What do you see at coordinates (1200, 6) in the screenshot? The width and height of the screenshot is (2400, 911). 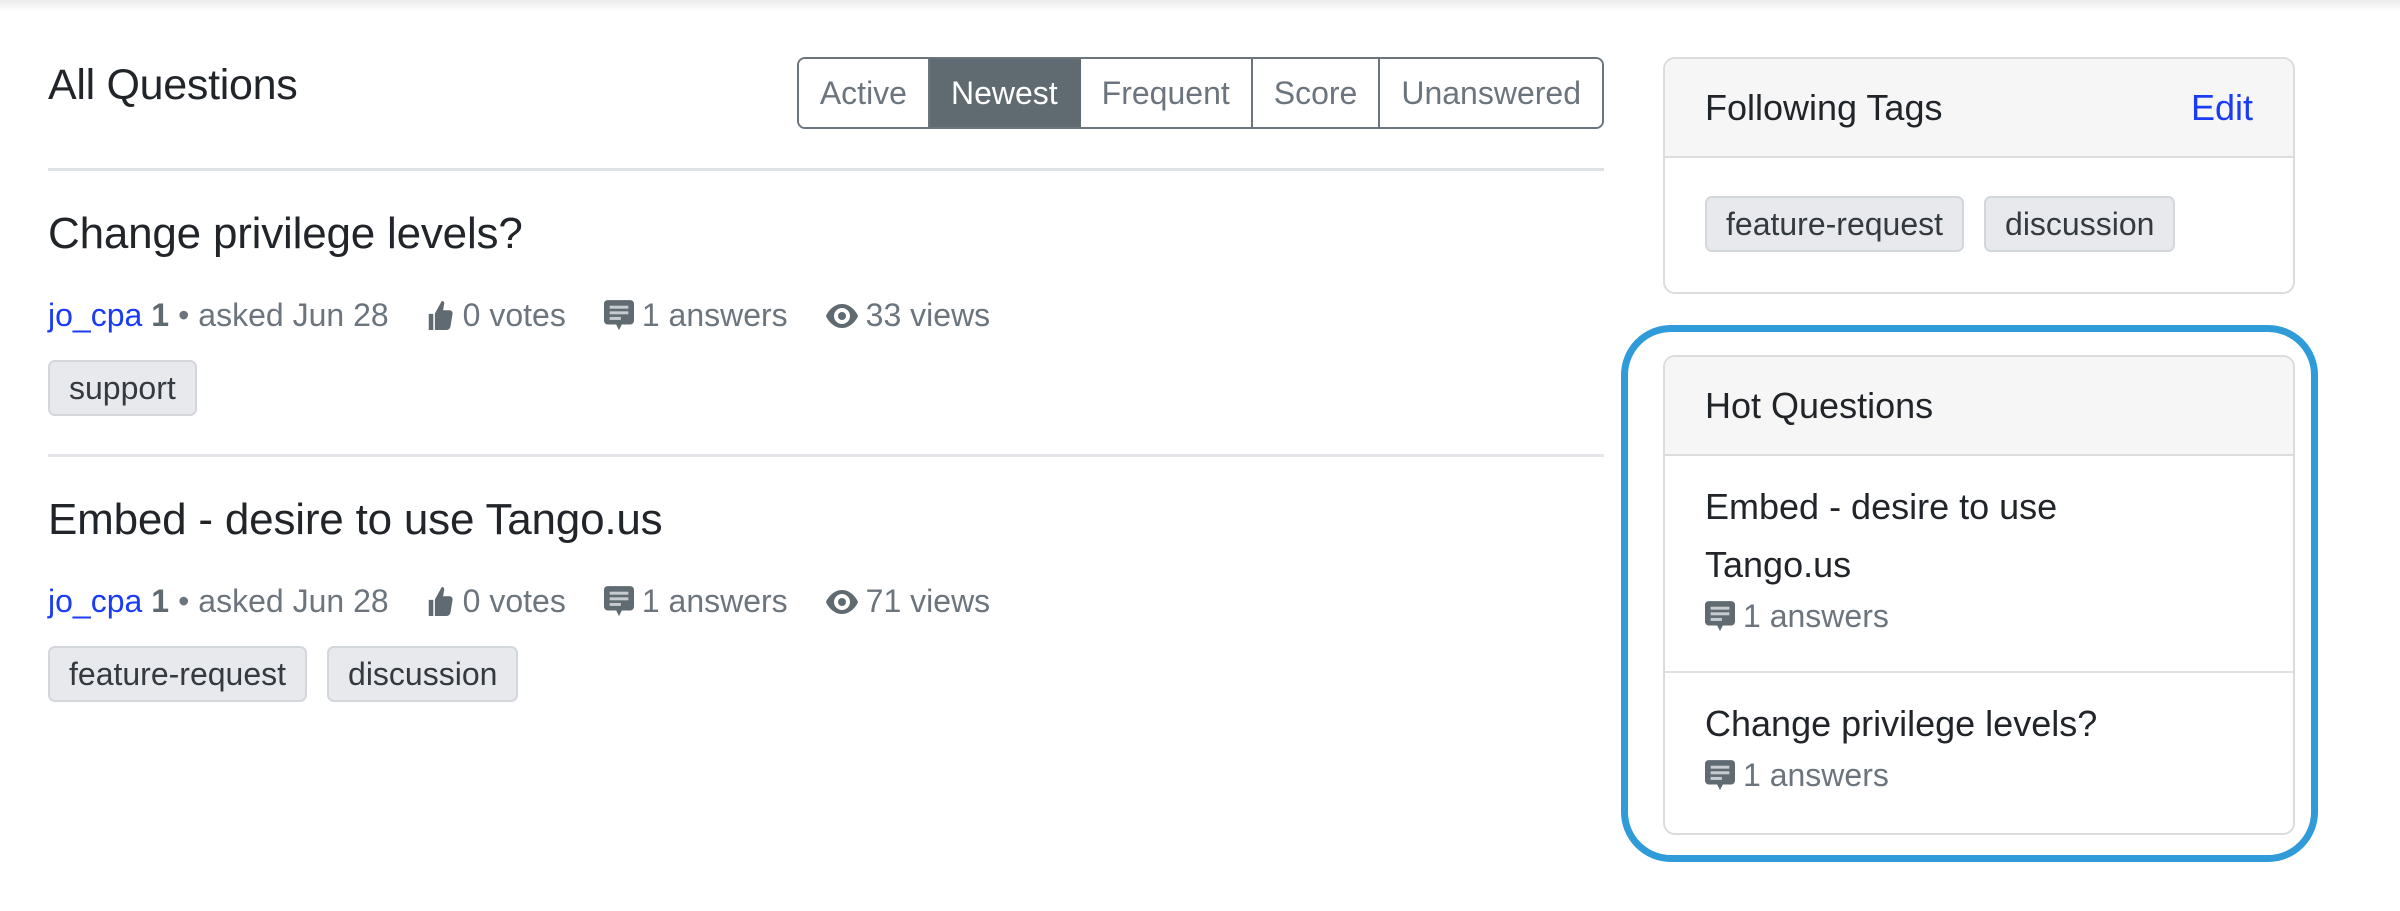 I see `top-nav-shadow` at bounding box center [1200, 6].